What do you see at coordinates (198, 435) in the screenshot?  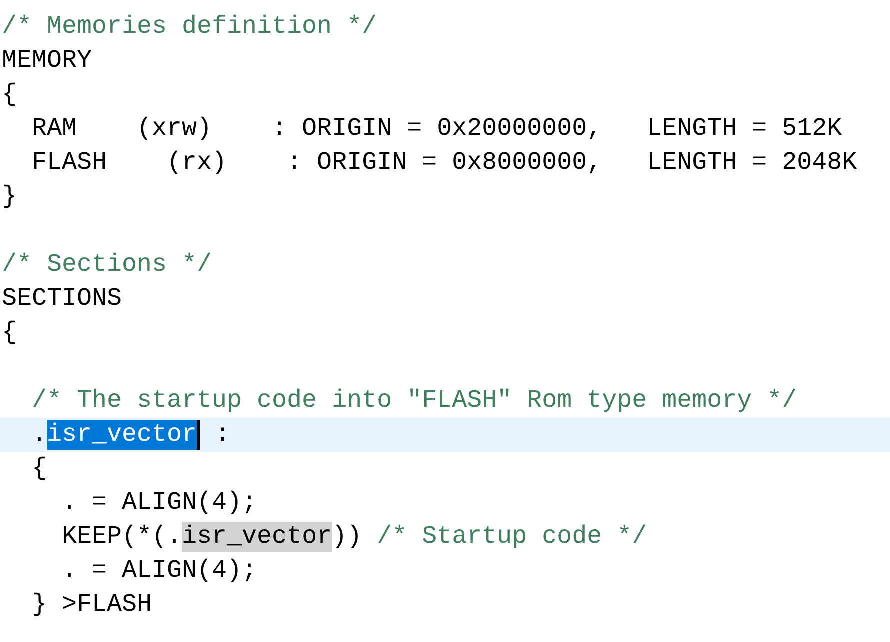 I see `text-cursor` at bounding box center [198, 435].